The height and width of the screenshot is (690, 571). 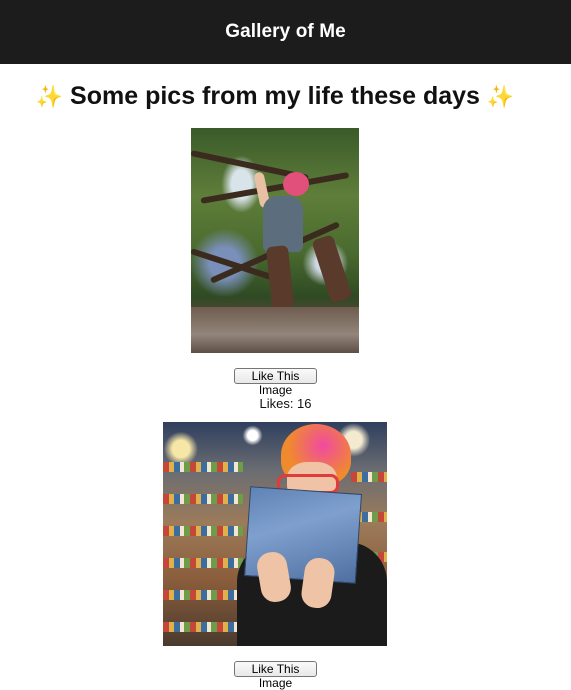 I want to click on page-heading: ✨ Some pics from my life these days ✨, so click(x=275, y=97).